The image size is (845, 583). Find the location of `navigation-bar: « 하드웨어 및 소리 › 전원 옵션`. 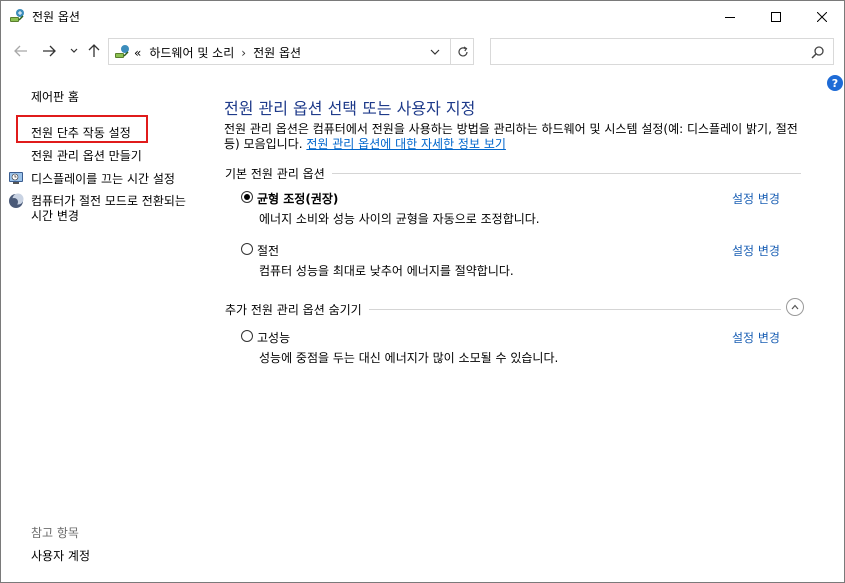

navigation-bar: « 하드웨어 및 소리 › 전원 옵션 is located at coordinates (422, 51).